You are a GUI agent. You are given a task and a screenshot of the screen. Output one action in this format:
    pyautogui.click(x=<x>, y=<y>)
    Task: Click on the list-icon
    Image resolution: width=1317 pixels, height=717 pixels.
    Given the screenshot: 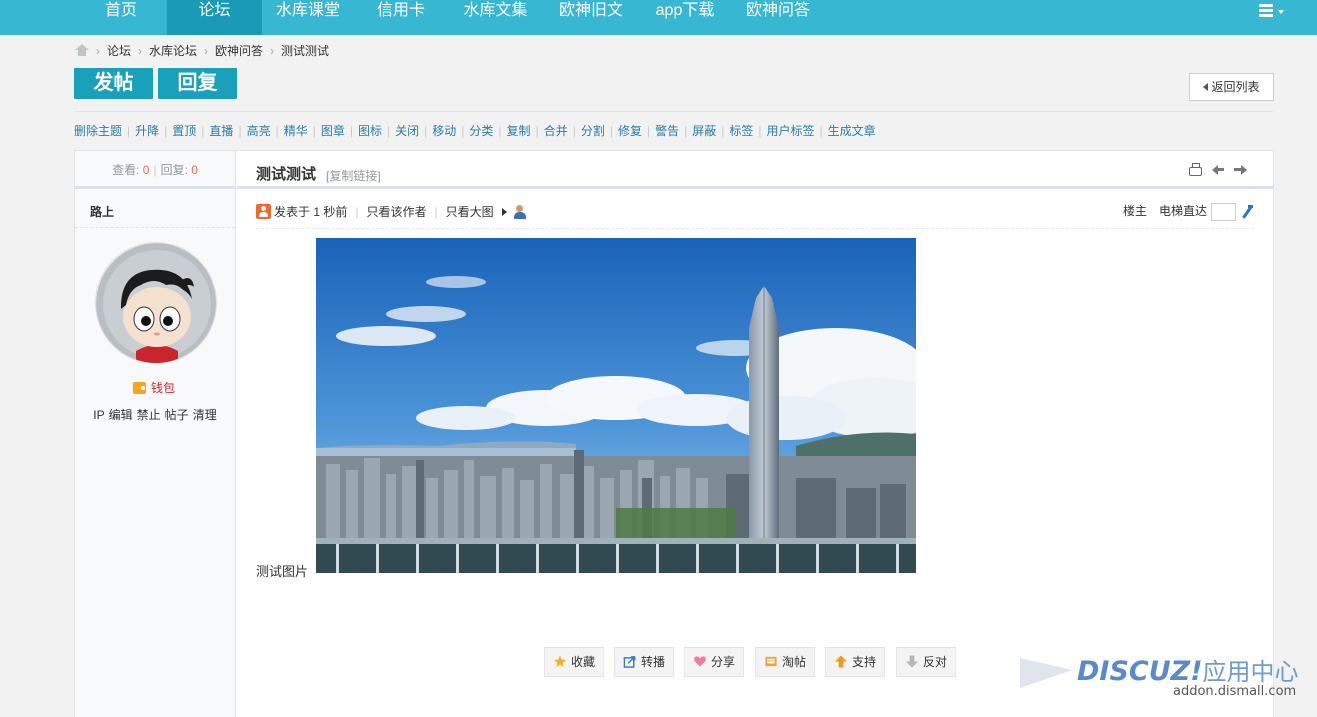 What is the action you would take?
    pyautogui.click(x=1273, y=12)
    